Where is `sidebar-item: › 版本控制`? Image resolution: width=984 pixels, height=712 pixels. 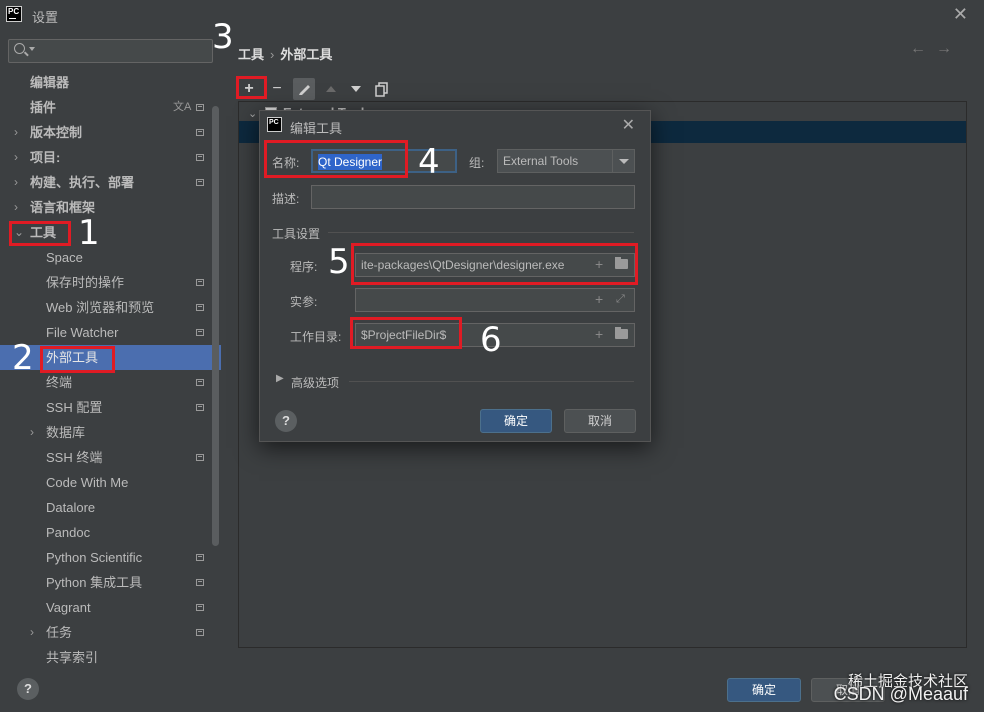
sidebar-item: › 版本控制 is located at coordinates (110, 132).